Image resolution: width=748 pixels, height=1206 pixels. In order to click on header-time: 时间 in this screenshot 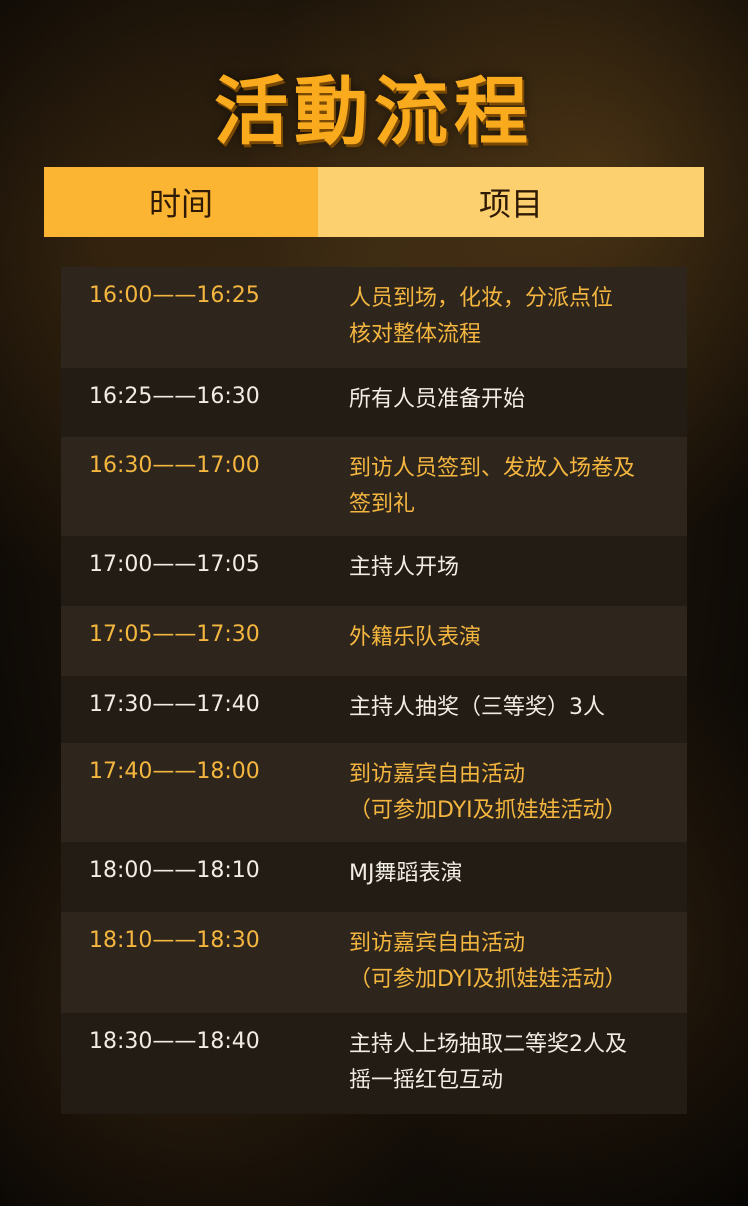, I will do `click(181, 202)`.